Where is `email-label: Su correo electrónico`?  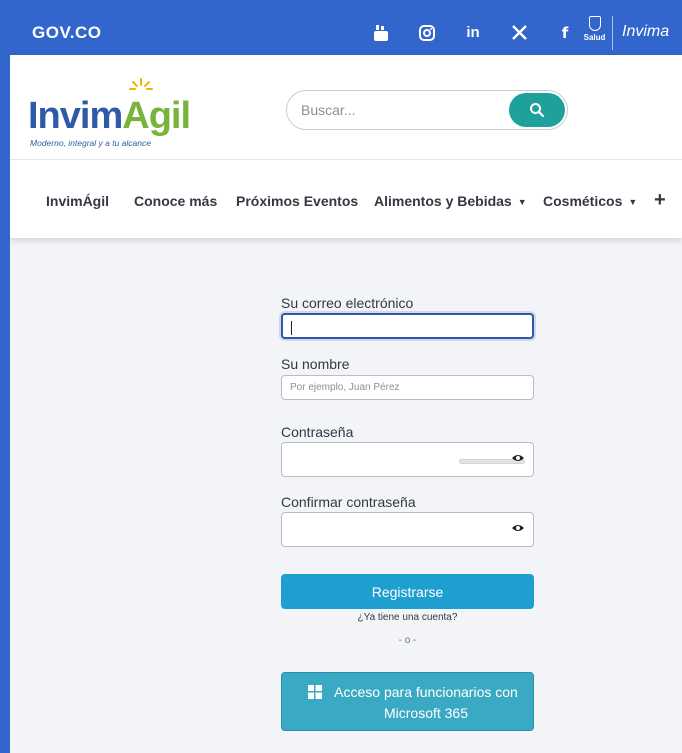
email-label: Su correo electrónico is located at coordinates (347, 303).